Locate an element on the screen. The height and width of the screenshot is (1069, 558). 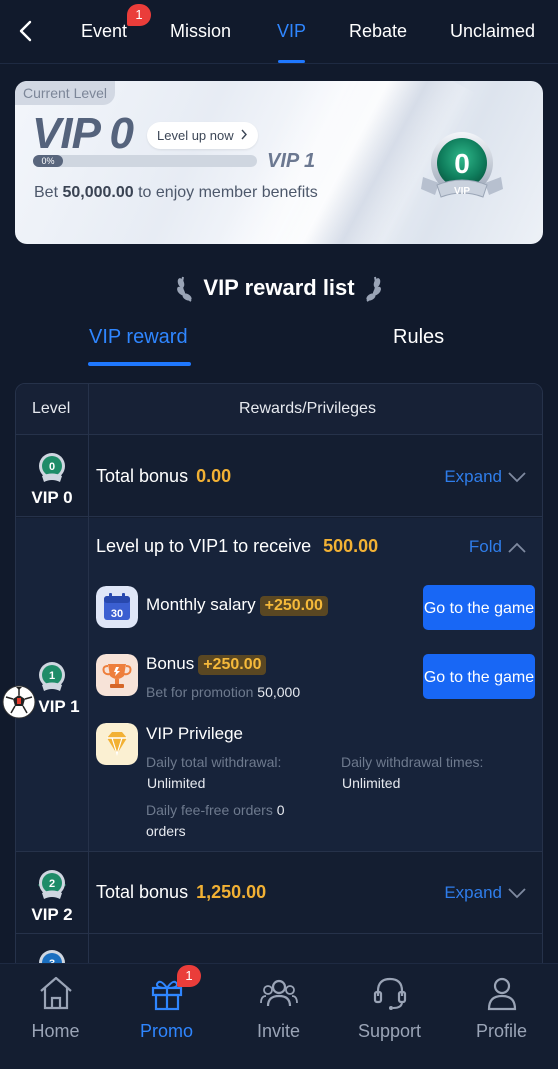
vip-2-badge-icon: 2 is located at coordinates (52, 884).